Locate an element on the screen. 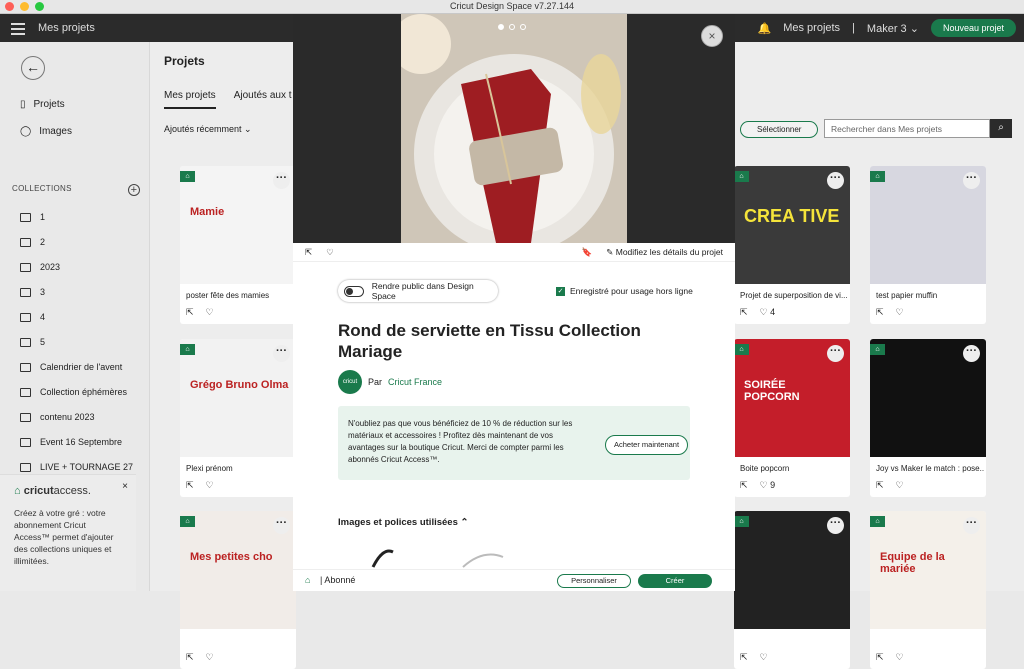 The width and height of the screenshot is (1024, 669). back-arrow-icon: ← is located at coordinates (33, 68).